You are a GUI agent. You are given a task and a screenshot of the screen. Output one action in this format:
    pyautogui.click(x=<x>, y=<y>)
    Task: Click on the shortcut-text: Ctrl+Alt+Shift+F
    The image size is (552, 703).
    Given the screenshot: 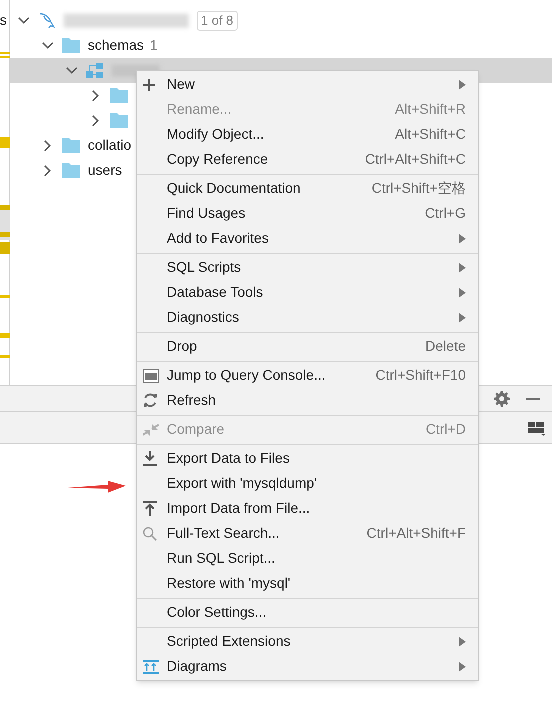 What is the action you would take?
    pyautogui.click(x=416, y=533)
    